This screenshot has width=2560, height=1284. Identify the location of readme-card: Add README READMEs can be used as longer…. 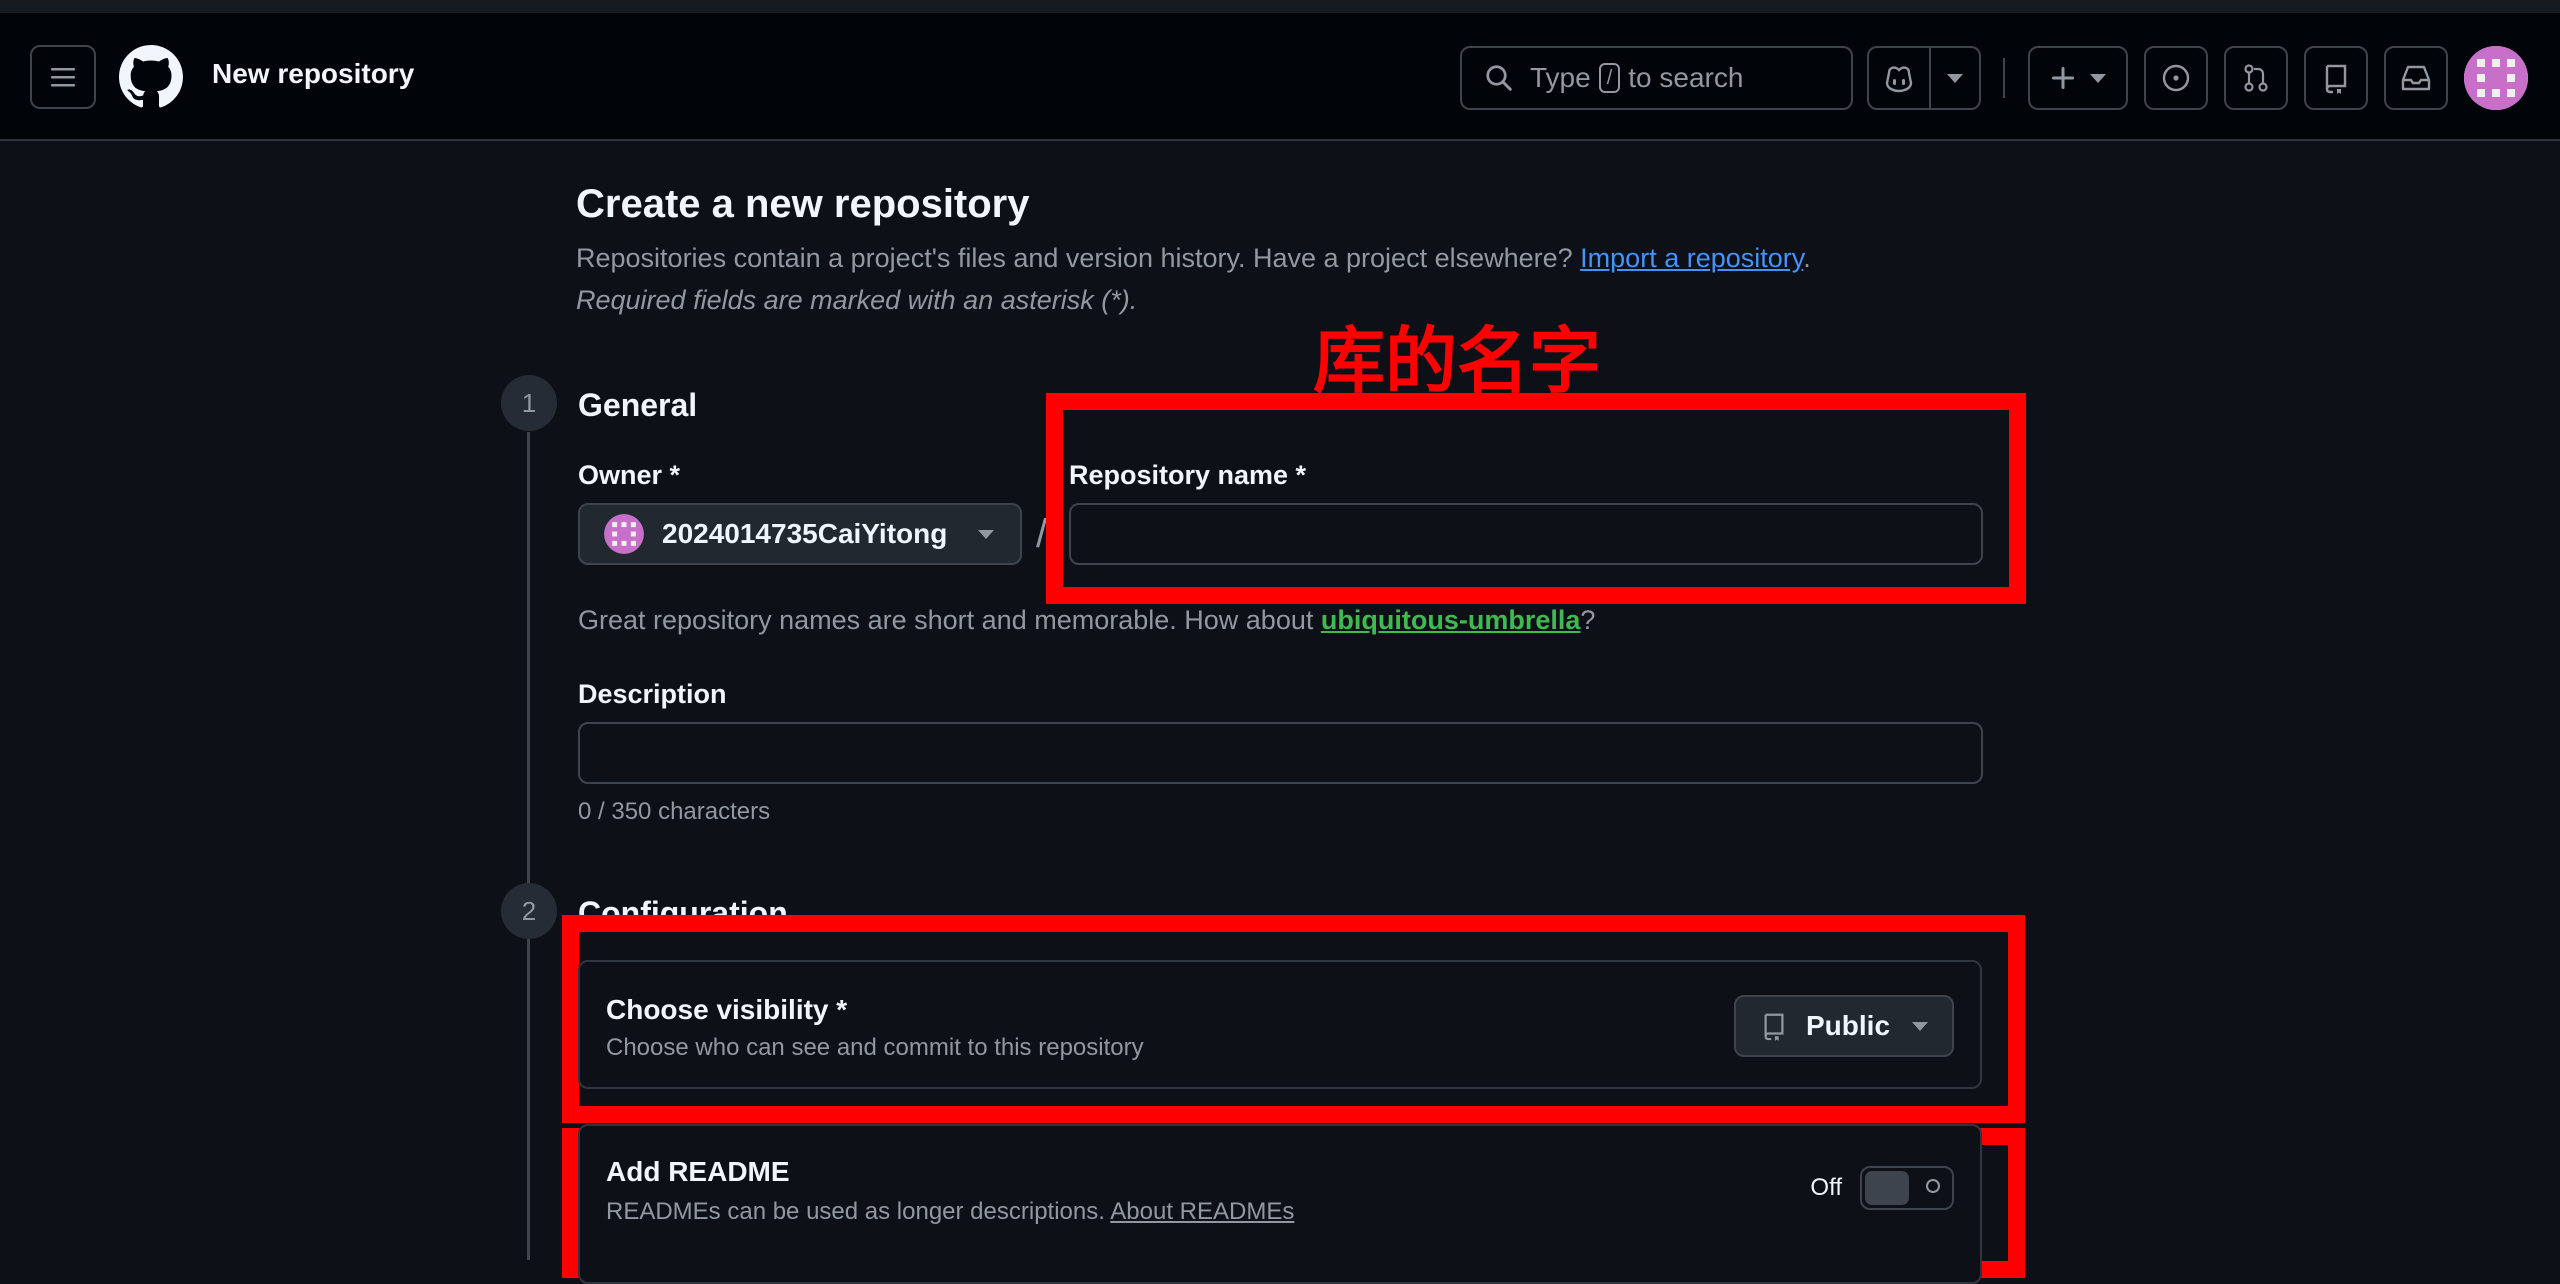
(1280, 1204).